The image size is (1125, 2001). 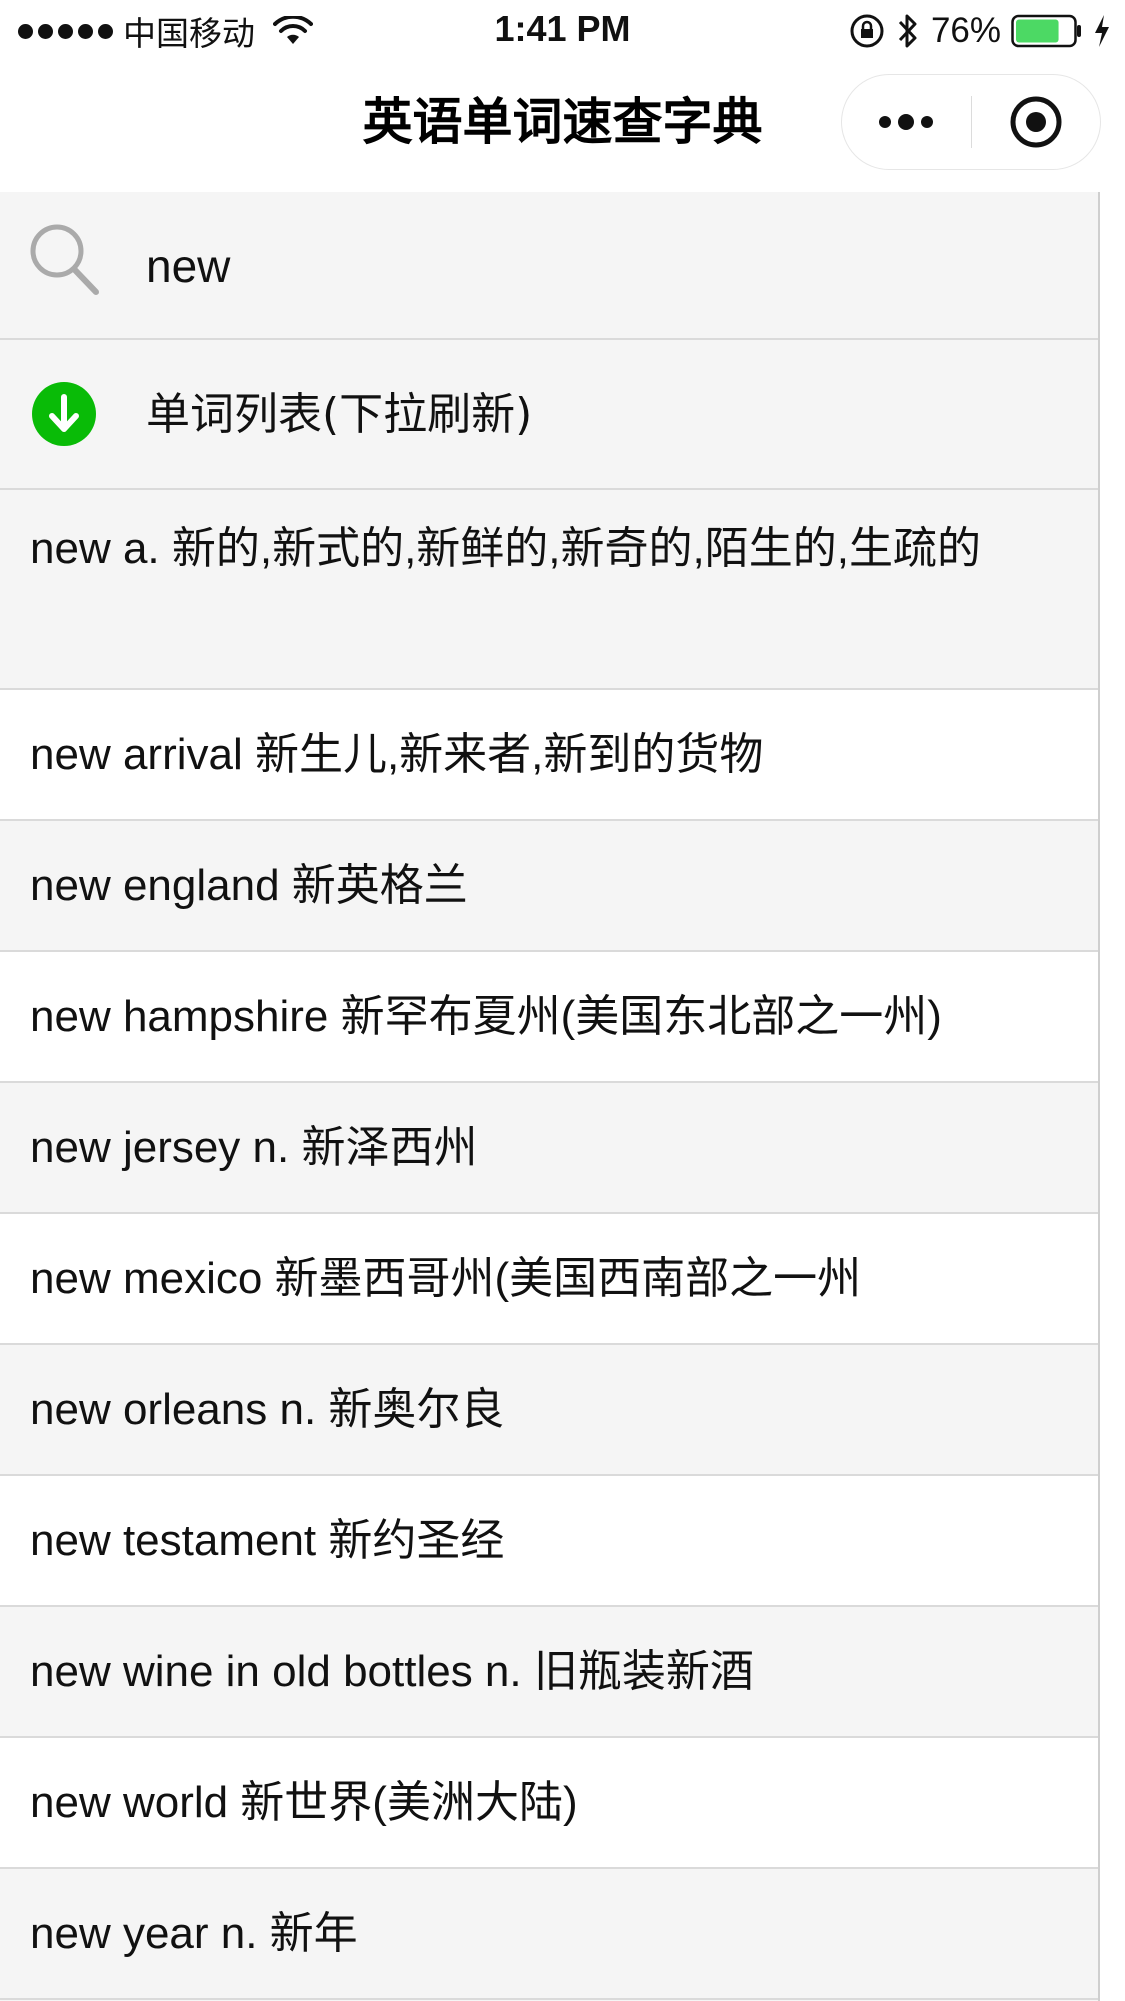 I want to click on search-icon, so click(x=64, y=259).